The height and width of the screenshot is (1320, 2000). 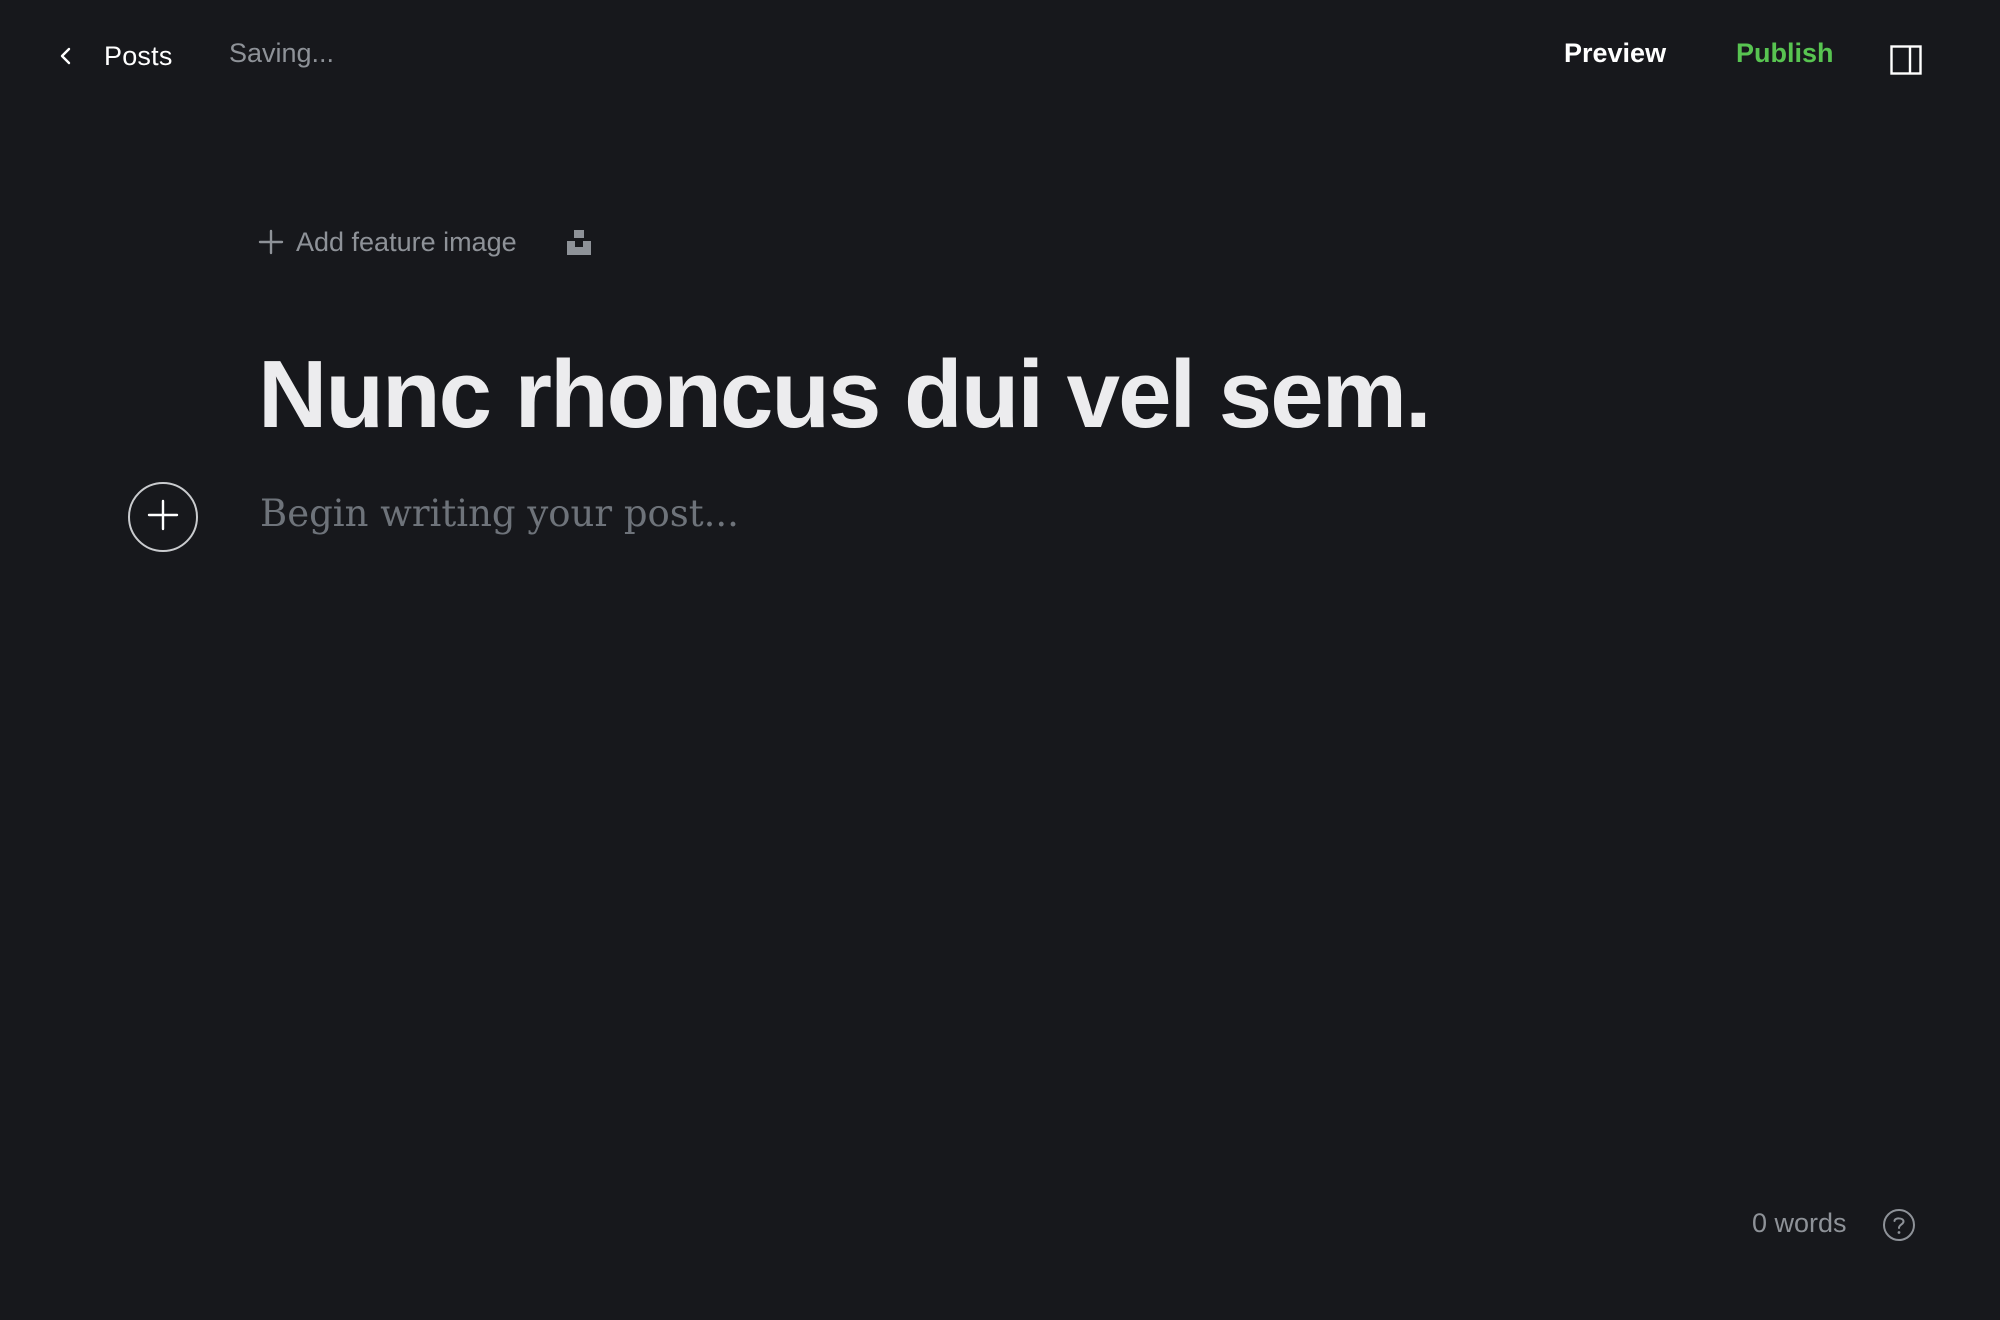 I want to click on unsplash-icon, so click(x=579, y=242).